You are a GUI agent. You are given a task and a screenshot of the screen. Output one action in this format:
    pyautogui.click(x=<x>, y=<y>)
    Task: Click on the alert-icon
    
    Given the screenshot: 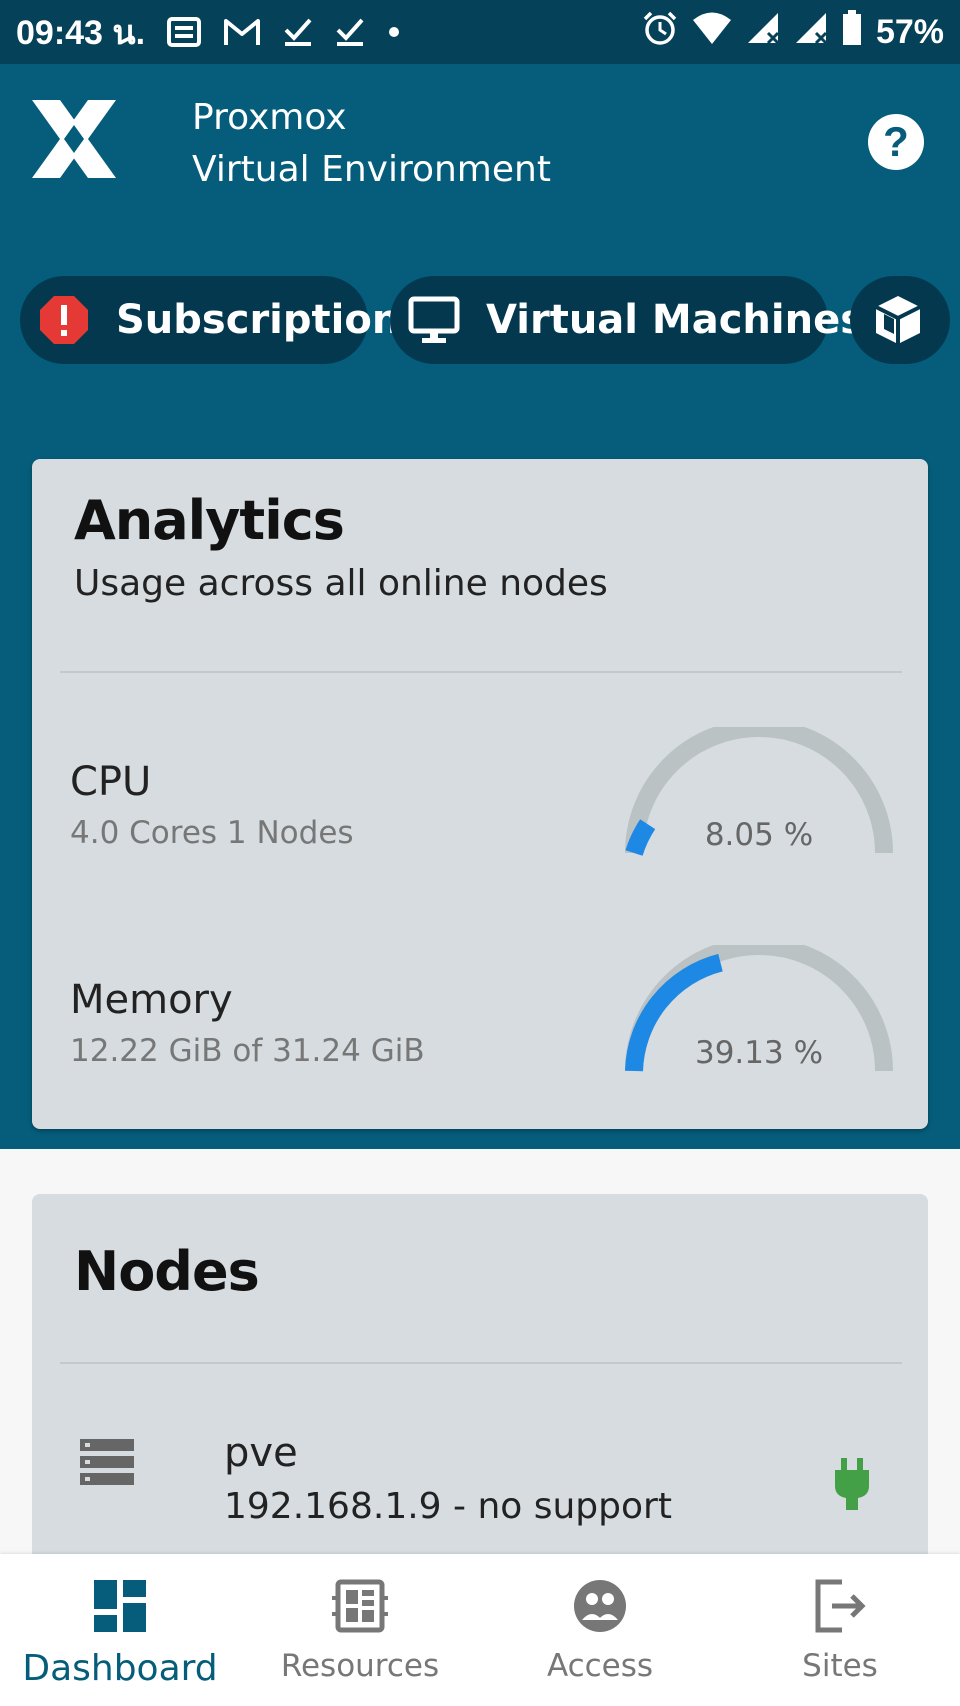 What is the action you would take?
    pyautogui.click(x=64, y=320)
    